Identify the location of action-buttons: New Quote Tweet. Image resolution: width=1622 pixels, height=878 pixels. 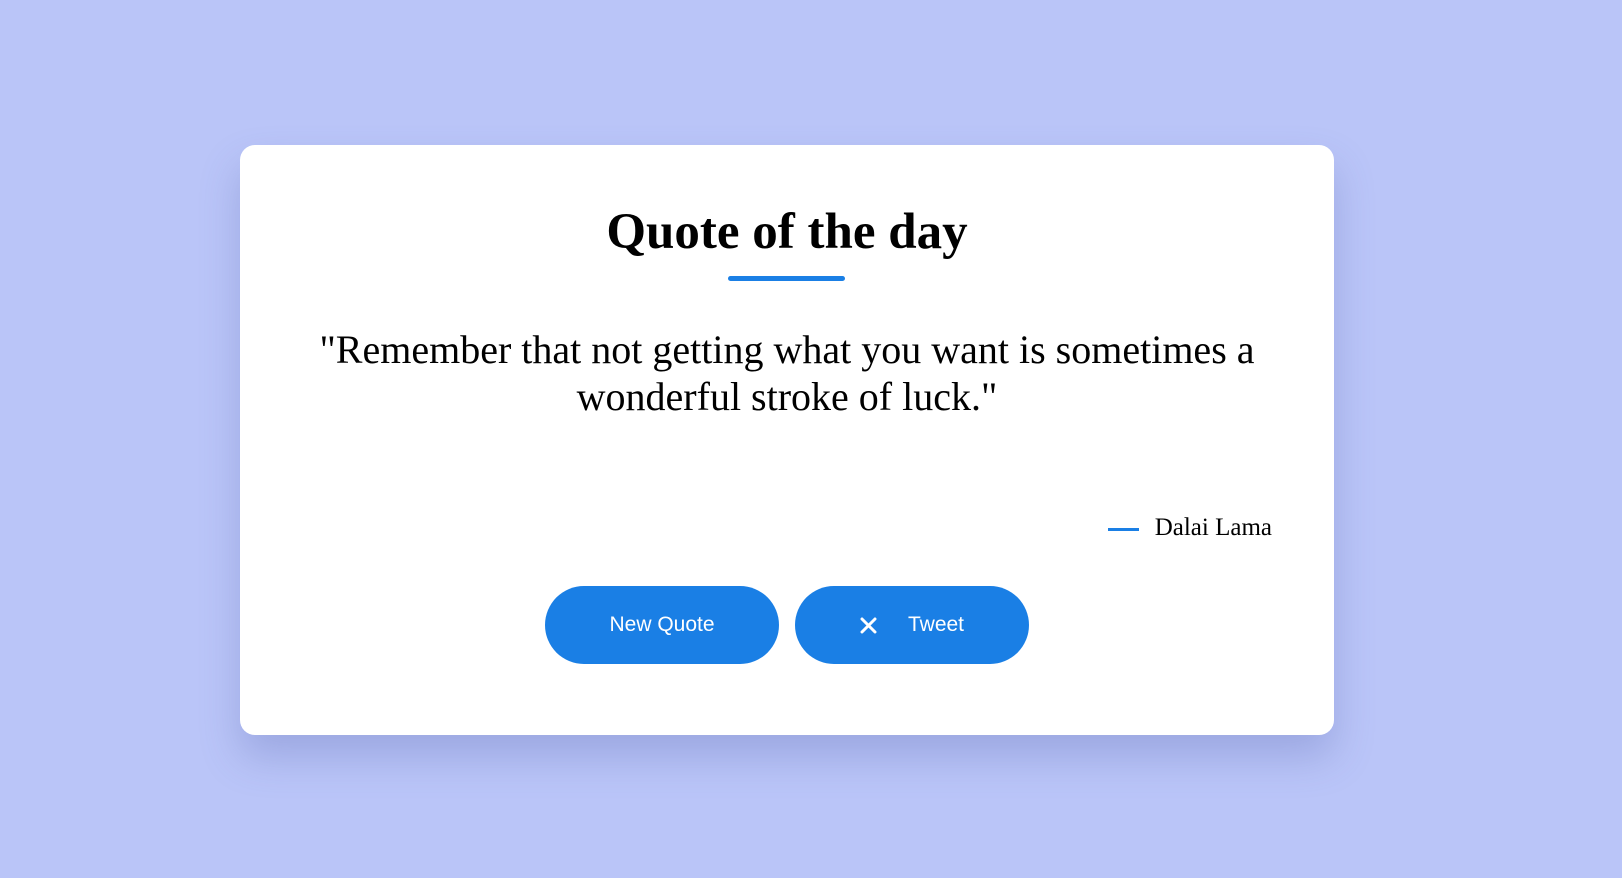
(787, 625).